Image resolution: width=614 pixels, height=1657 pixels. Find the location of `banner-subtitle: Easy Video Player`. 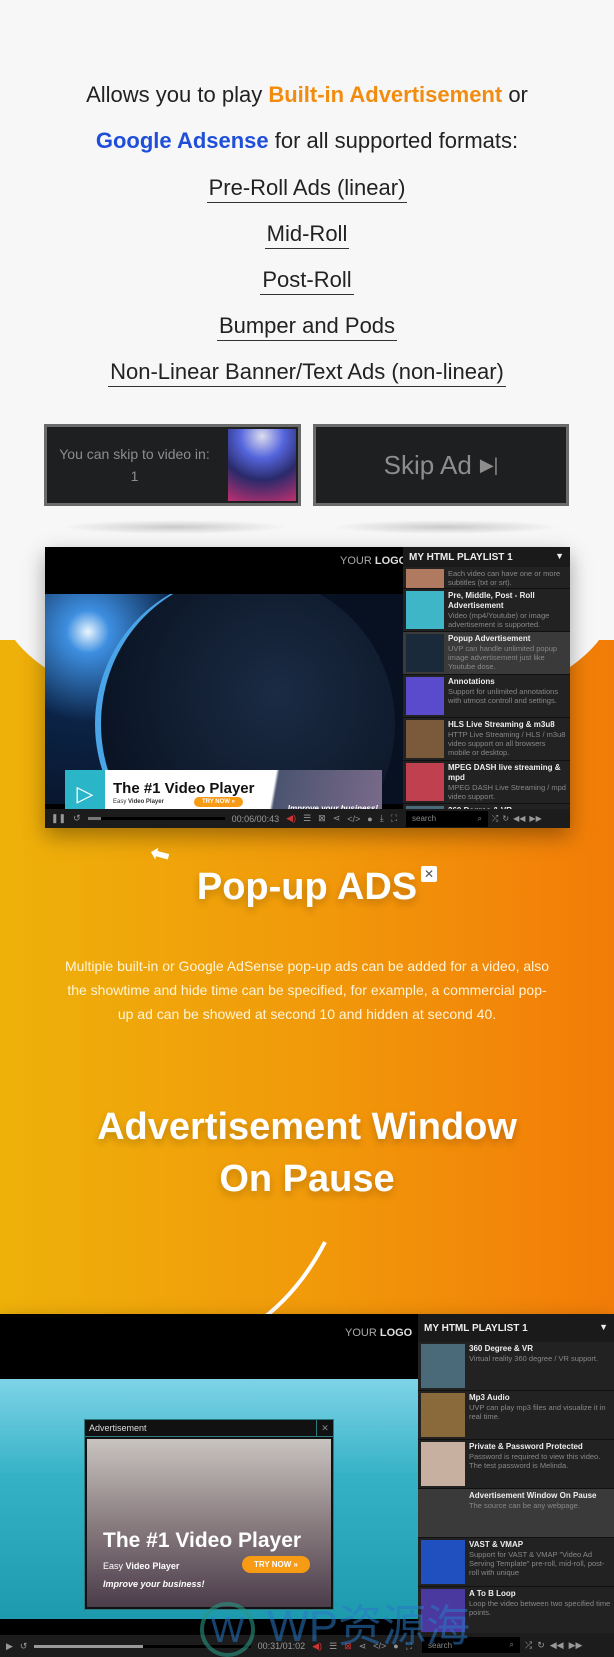

banner-subtitle: Easy Video Player is located at coordinates (138, 802).